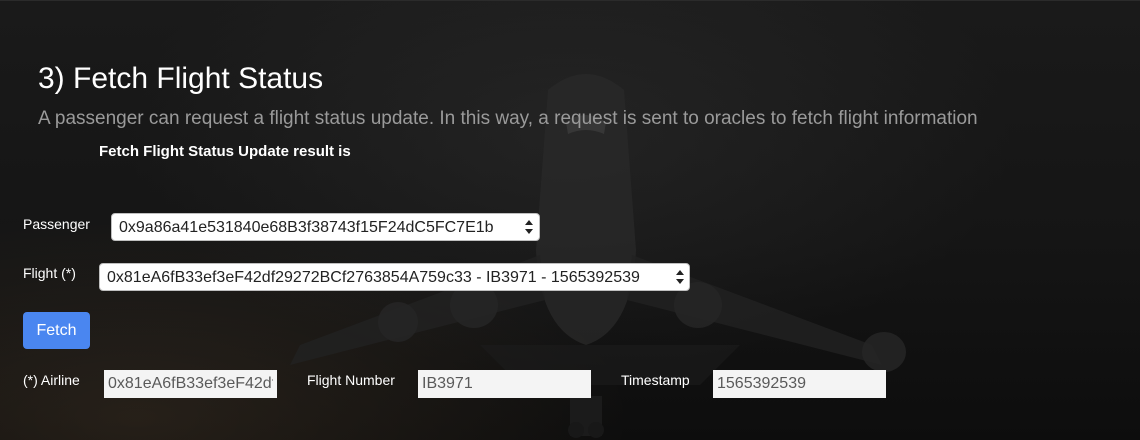 The image size is (1140, 440). What do you see at coordinates (56, 224) in the screenshot?
I see `passenger-label: Passenger` at bounding box center [56, 224].